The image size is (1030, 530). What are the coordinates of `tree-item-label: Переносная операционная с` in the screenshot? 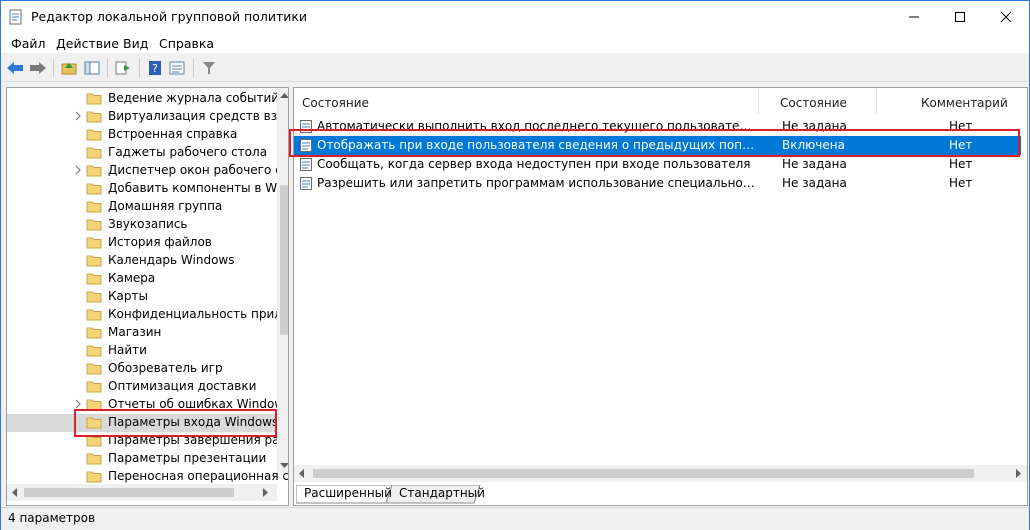 It's located at (198, 476).